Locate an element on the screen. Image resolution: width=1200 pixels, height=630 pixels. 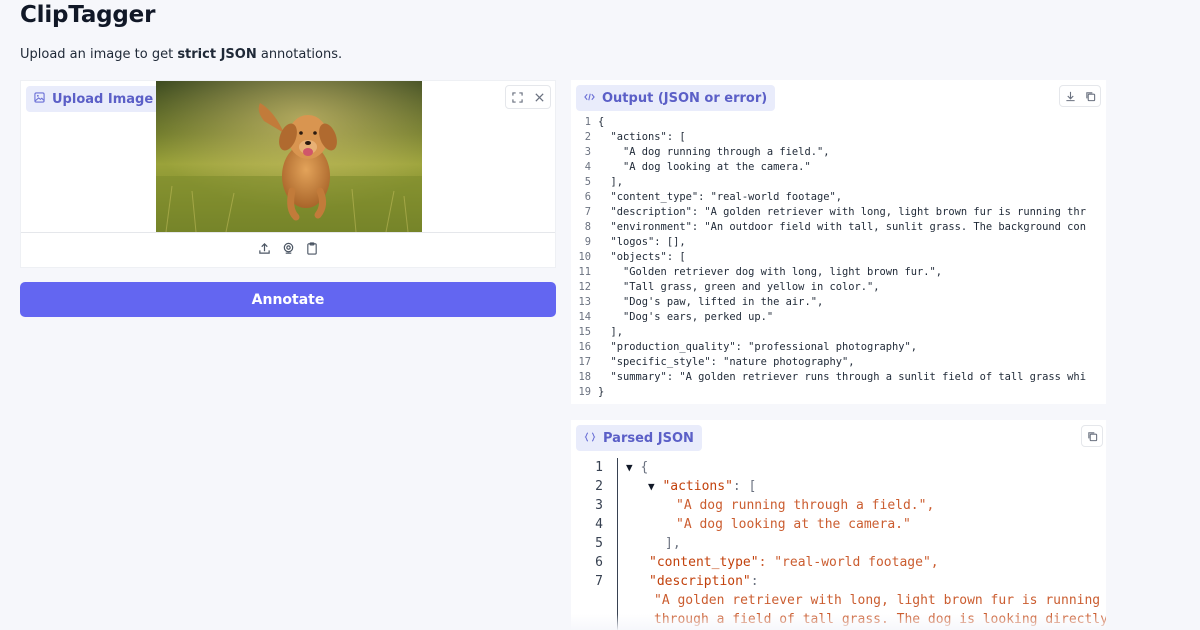
tree-line: 5 ], is located at coordinates (638, 543).